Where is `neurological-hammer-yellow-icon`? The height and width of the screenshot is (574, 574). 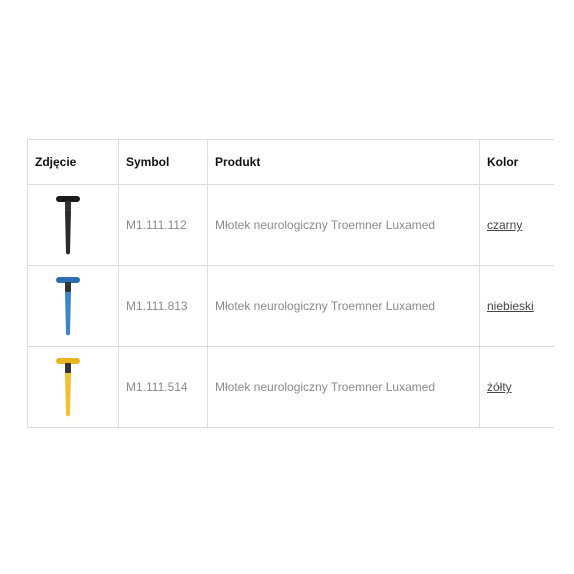
neurological-hammer-yellow-icon is located at coordinates (68, 387).